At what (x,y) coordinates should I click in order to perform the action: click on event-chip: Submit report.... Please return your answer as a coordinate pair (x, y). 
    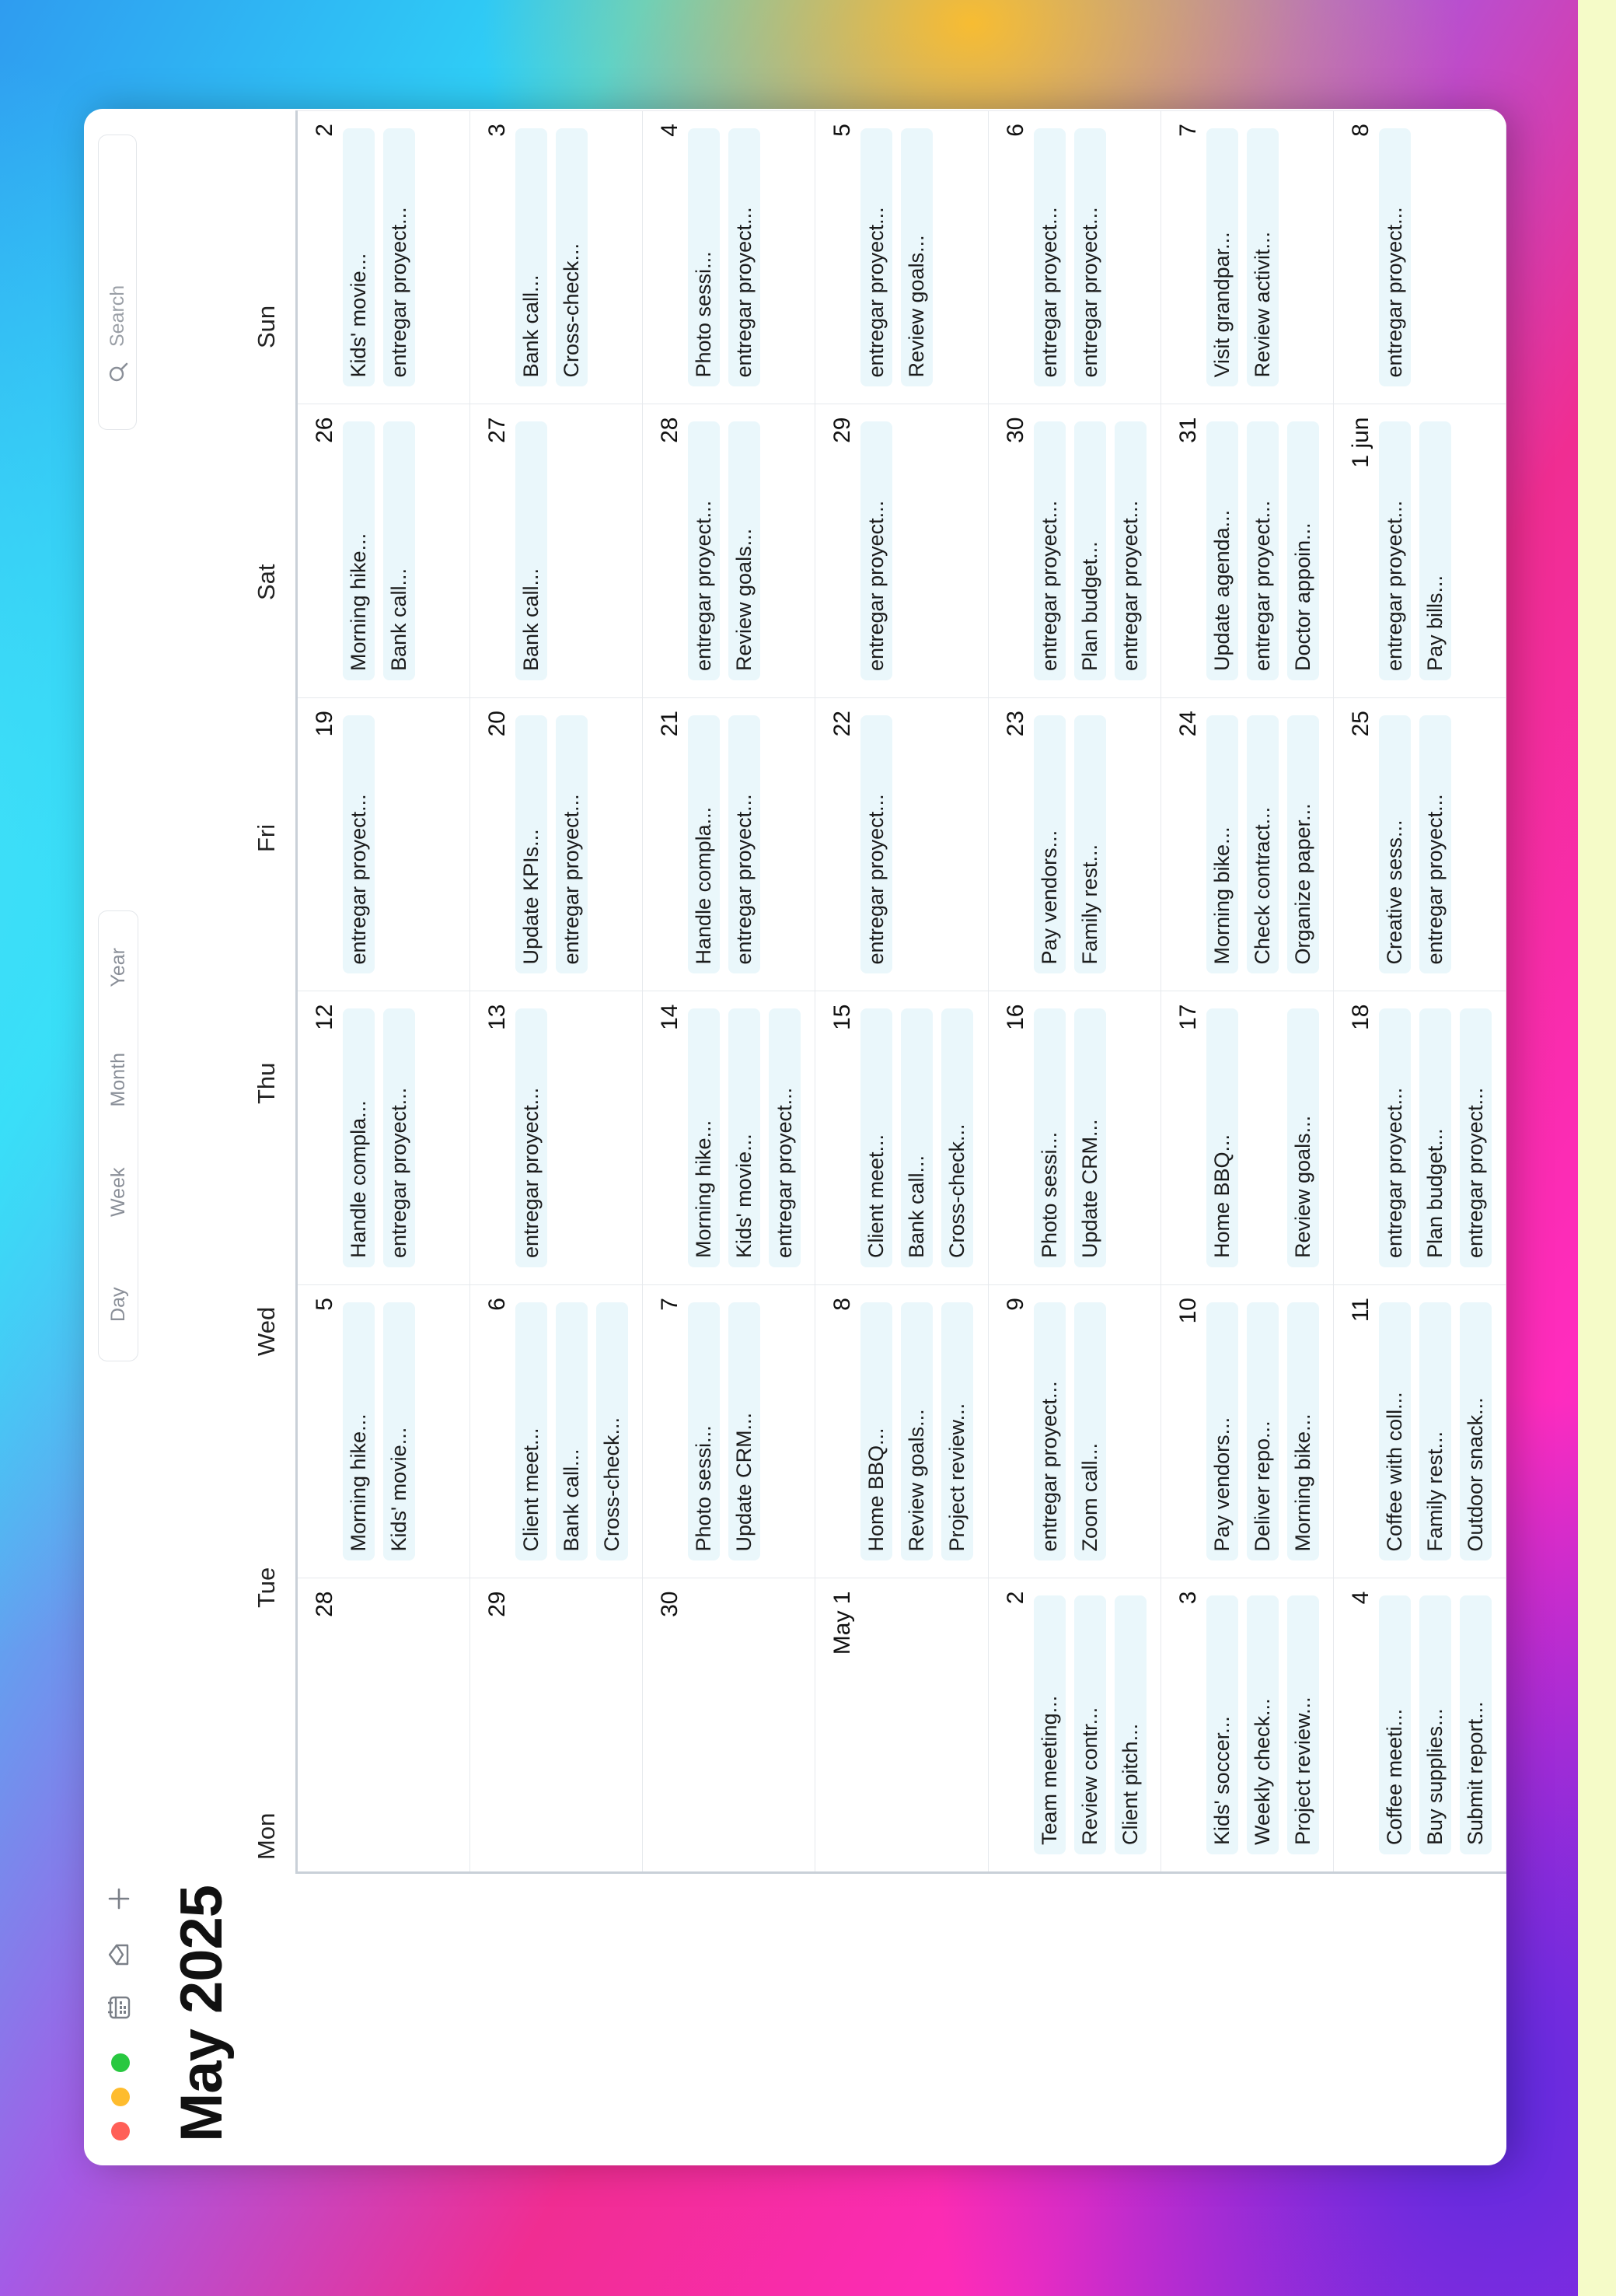
    Looking at the image, I should click on (1475, 1724).